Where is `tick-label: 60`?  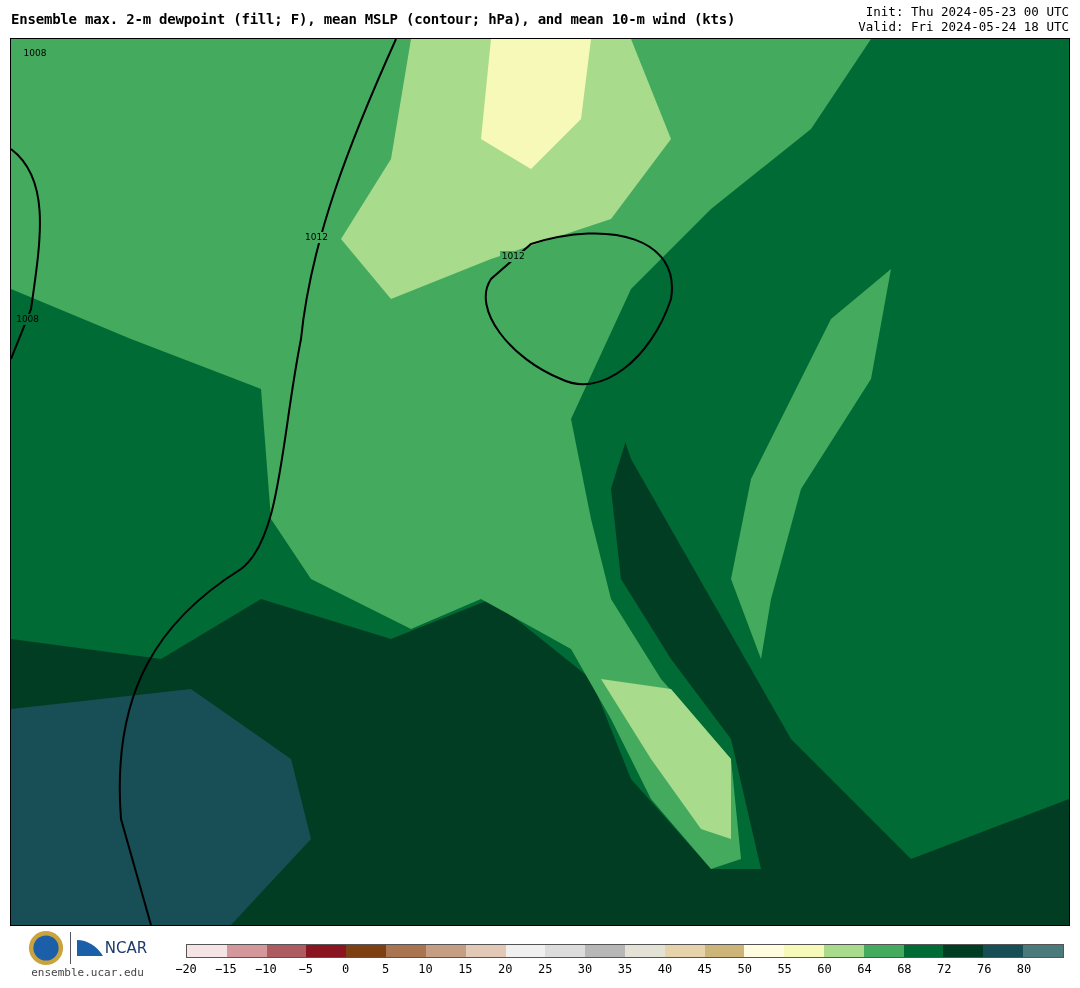 tick-label: 60 is located at coordinates (824, 969).